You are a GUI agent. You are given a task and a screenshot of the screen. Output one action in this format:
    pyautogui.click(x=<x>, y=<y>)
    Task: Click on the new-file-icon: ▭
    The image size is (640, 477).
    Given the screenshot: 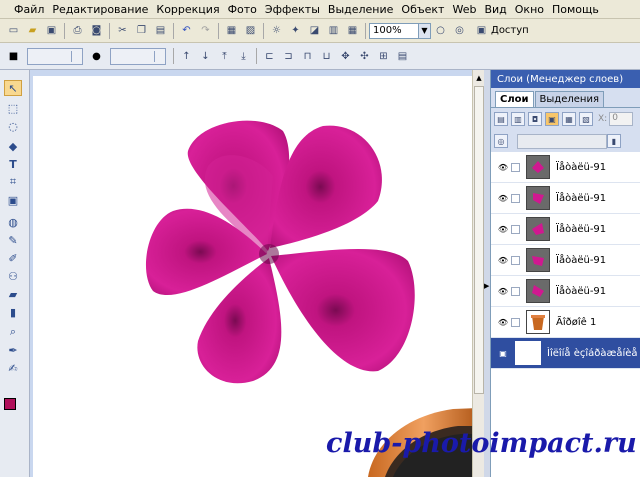 What is the action you would take?
    pyautogui.click(x=13, y=30)
    